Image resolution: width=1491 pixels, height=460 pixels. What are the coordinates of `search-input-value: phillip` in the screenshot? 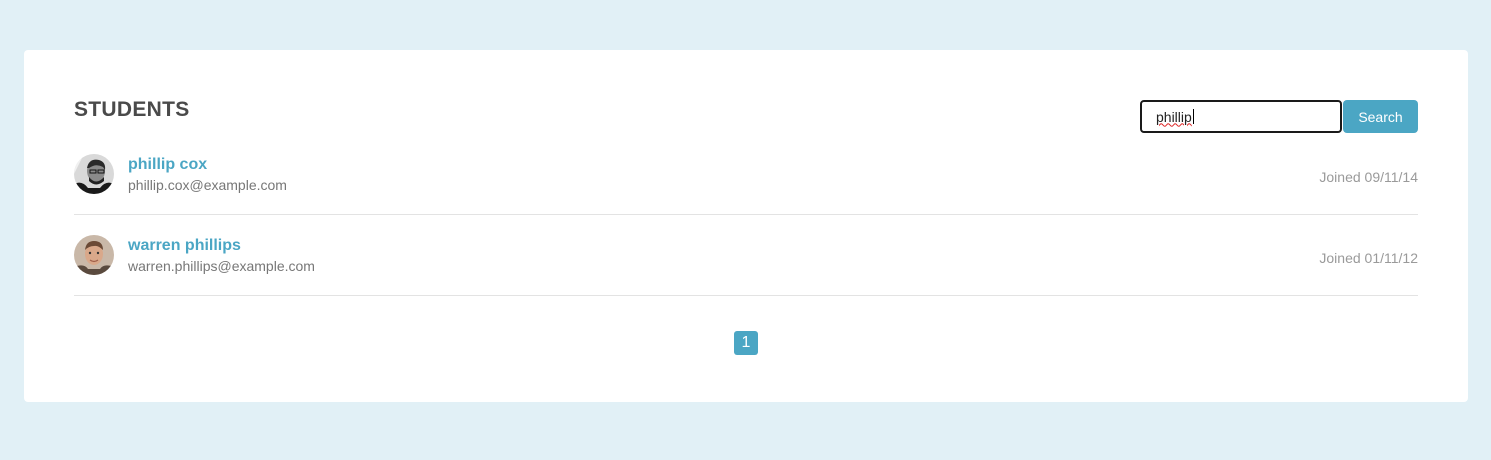 It's located at (1174, 116).